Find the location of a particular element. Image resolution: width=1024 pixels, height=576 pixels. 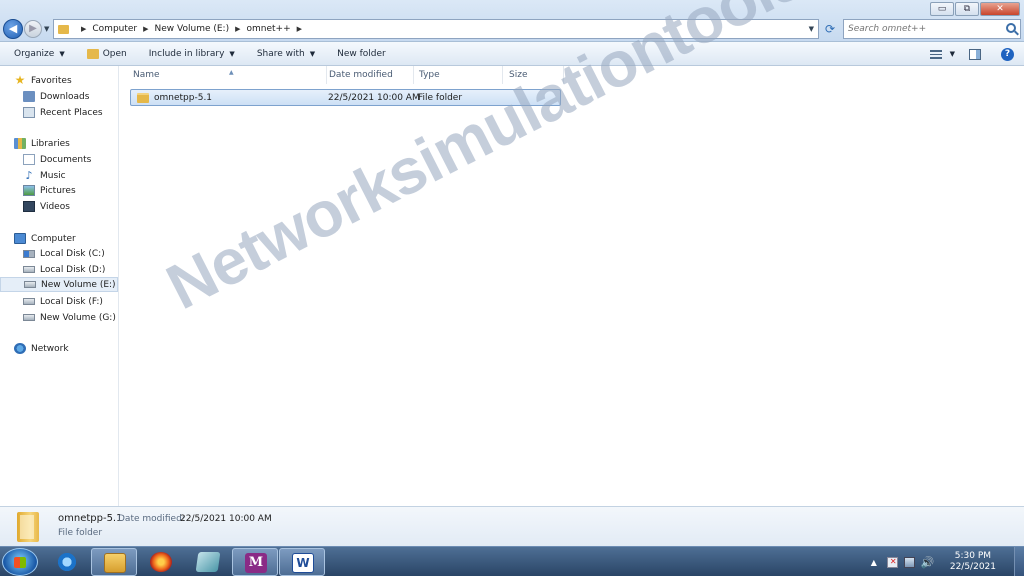

sidebar-item-label: Videos is located at coordinates (55, 206).